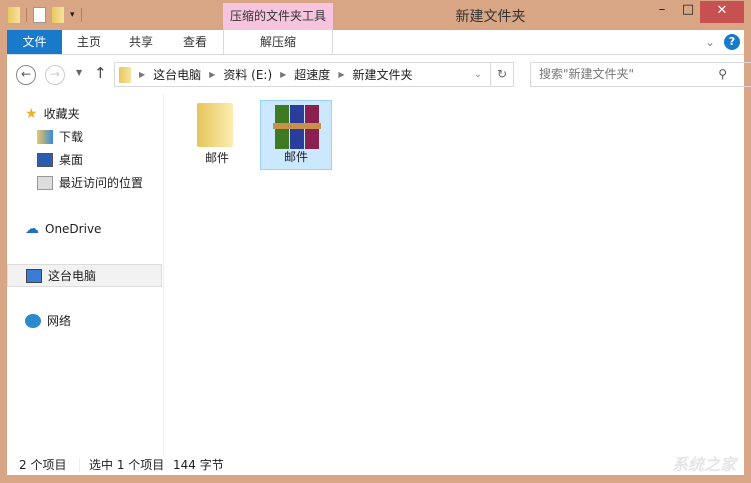 Image resolution: width=751 pixels, height=483 pixels. I want to click on breadcrumb-thispc: 这台电脑, so click(177, 74).